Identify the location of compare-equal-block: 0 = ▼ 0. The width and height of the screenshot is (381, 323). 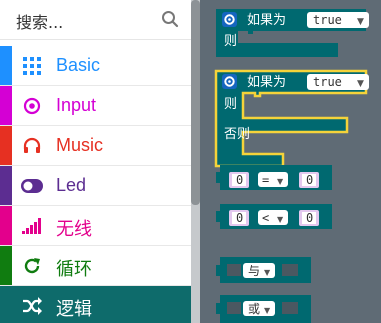
(274, 177).